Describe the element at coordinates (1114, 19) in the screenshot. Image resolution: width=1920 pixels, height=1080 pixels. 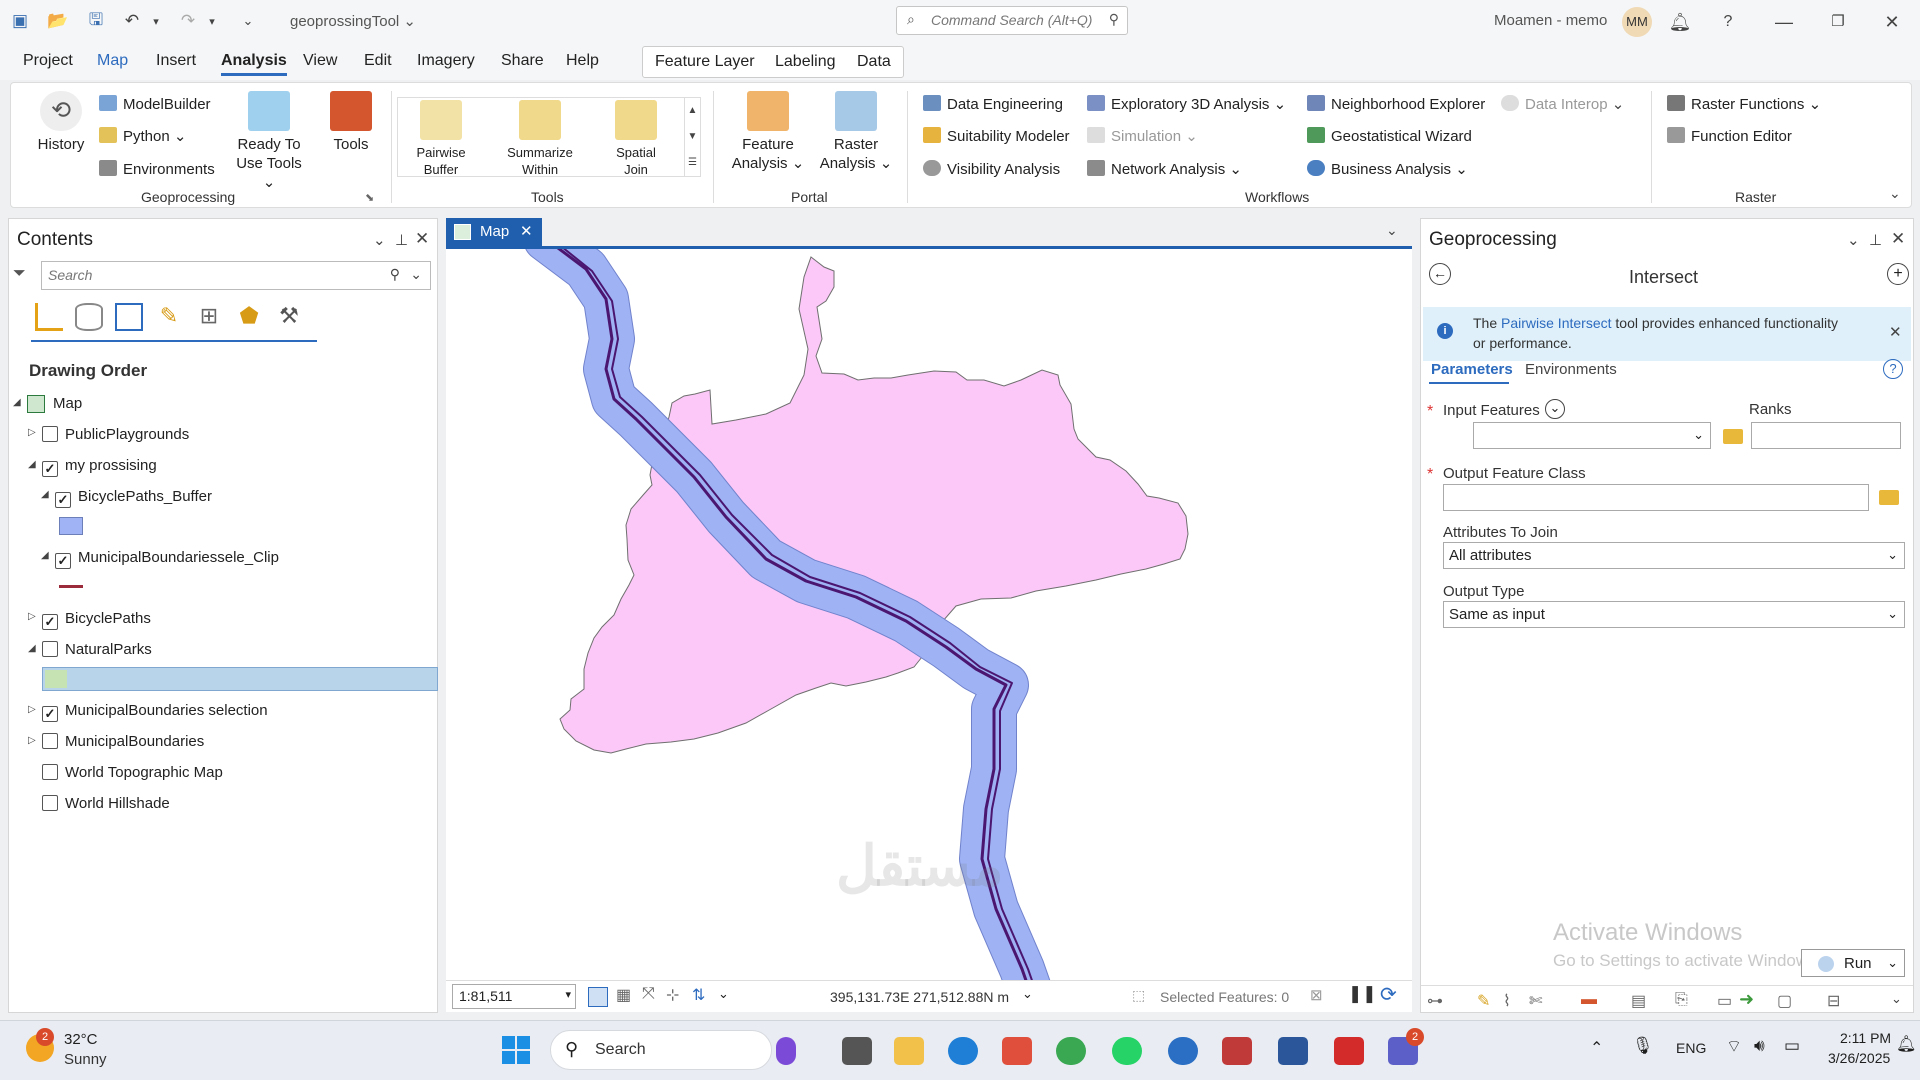
I see `search-icon: ⚲` at that location.